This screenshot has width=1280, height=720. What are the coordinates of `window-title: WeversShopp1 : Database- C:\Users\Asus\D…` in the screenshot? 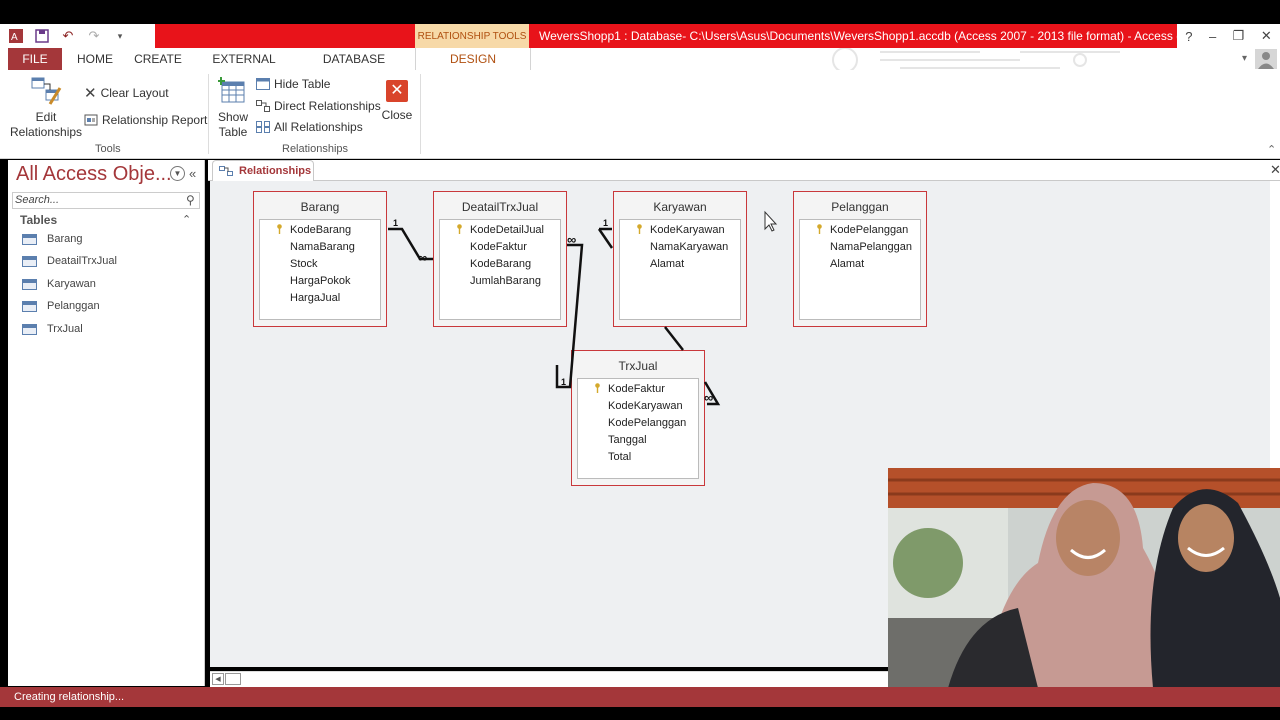 It's located at (853, 36).